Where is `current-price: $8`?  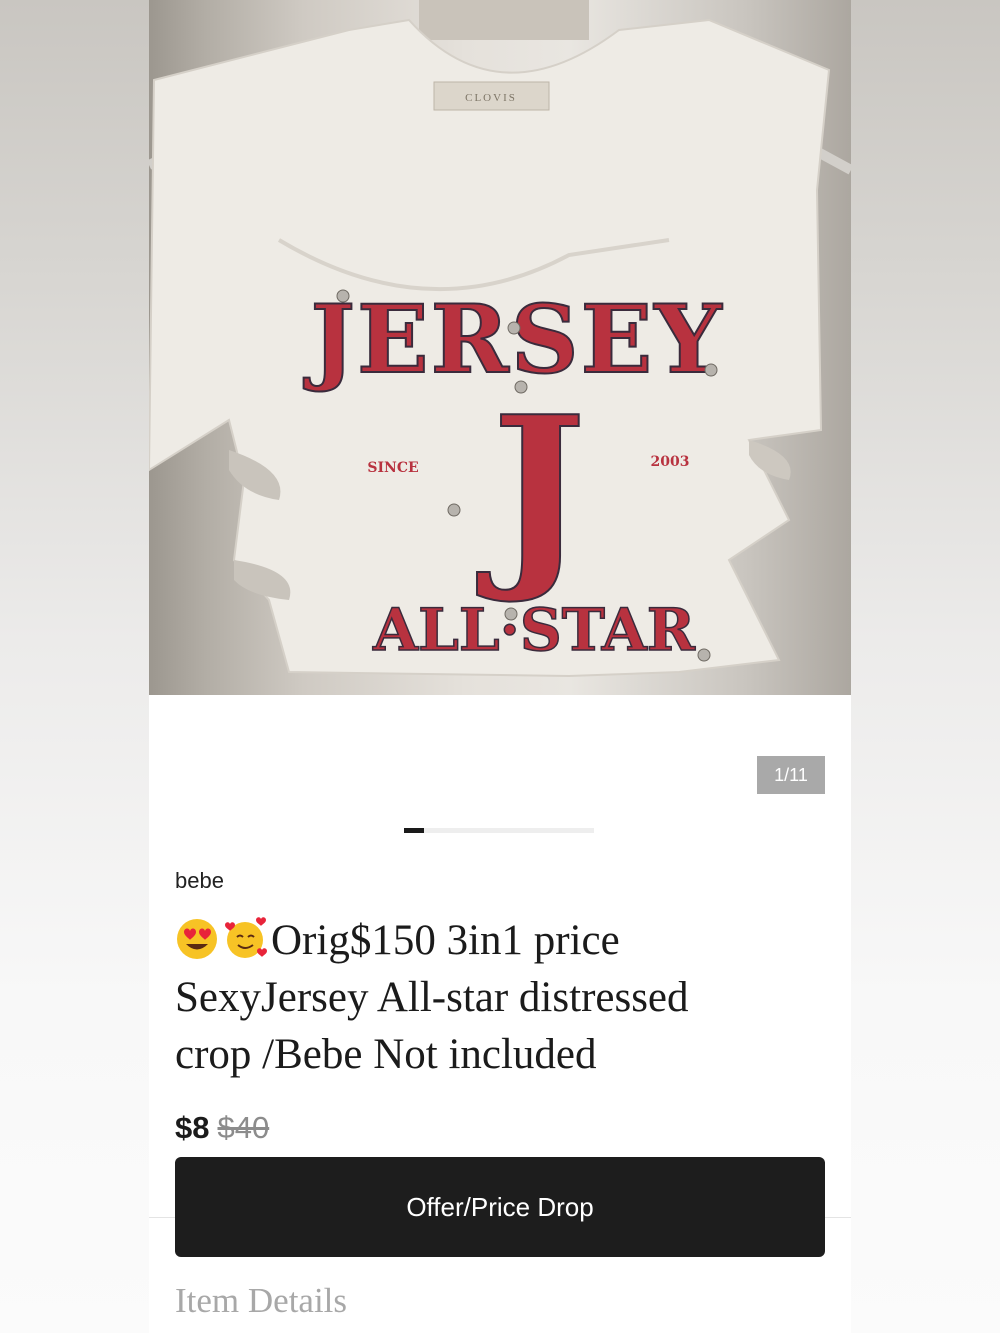 current-price: $8 is located at coordinates (192, 1127).